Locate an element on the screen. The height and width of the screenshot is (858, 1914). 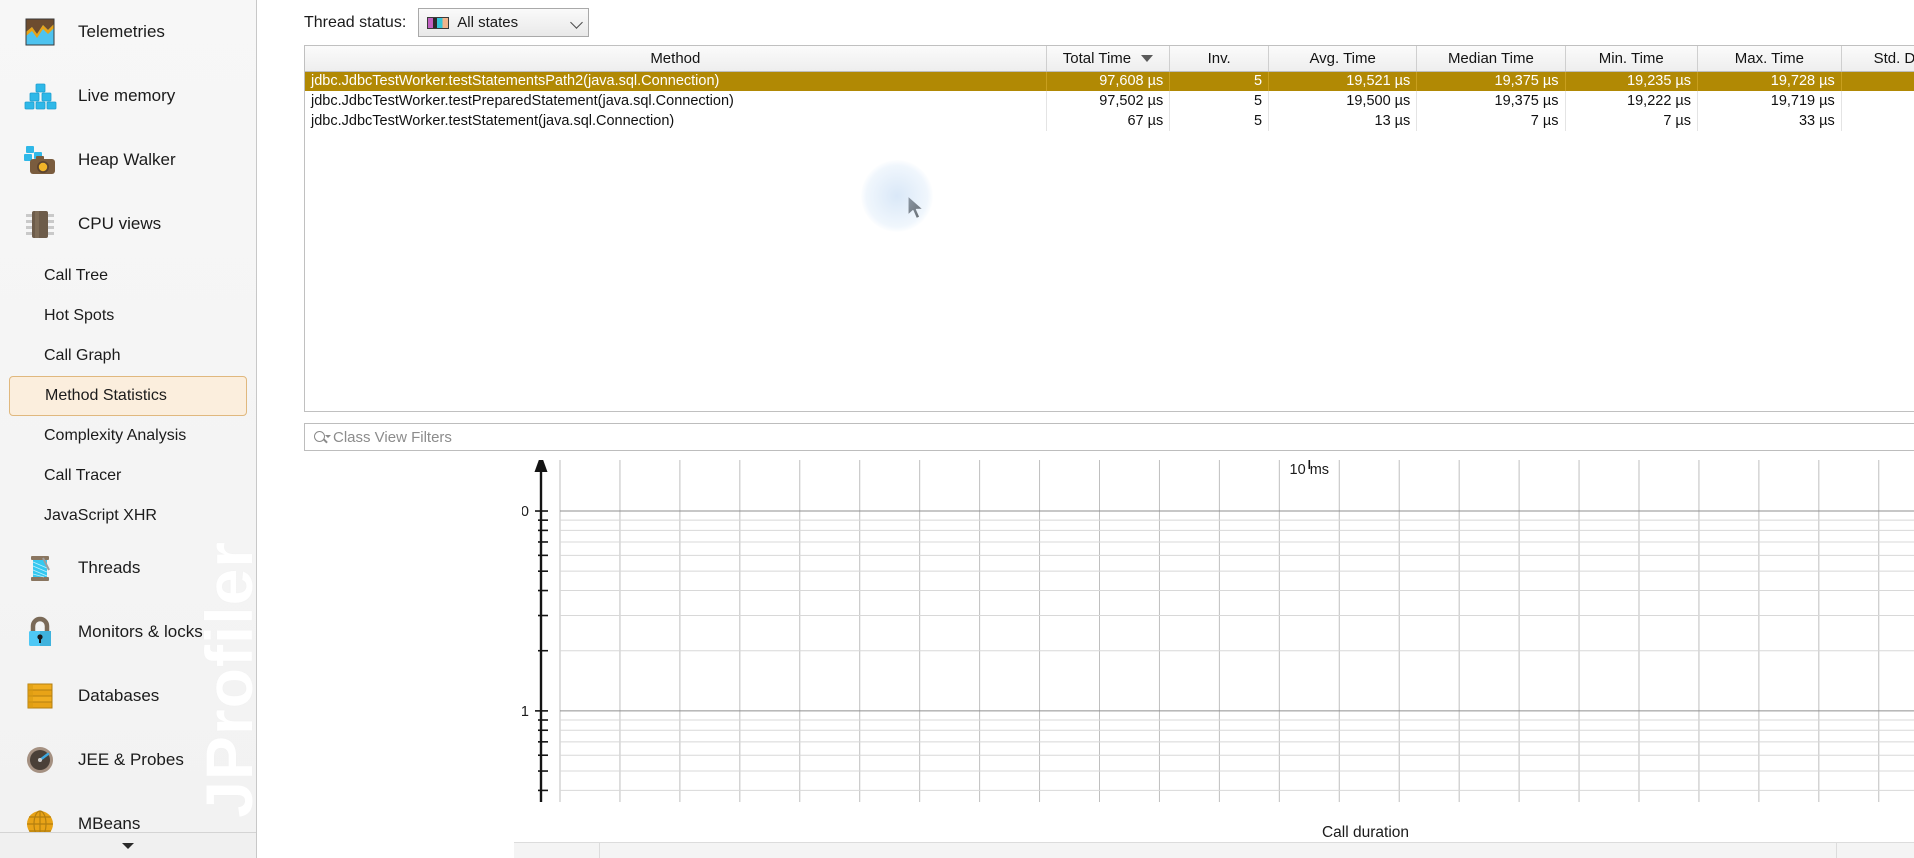
column-header-total-time: Total Time is located at coordinates (1108, 59).